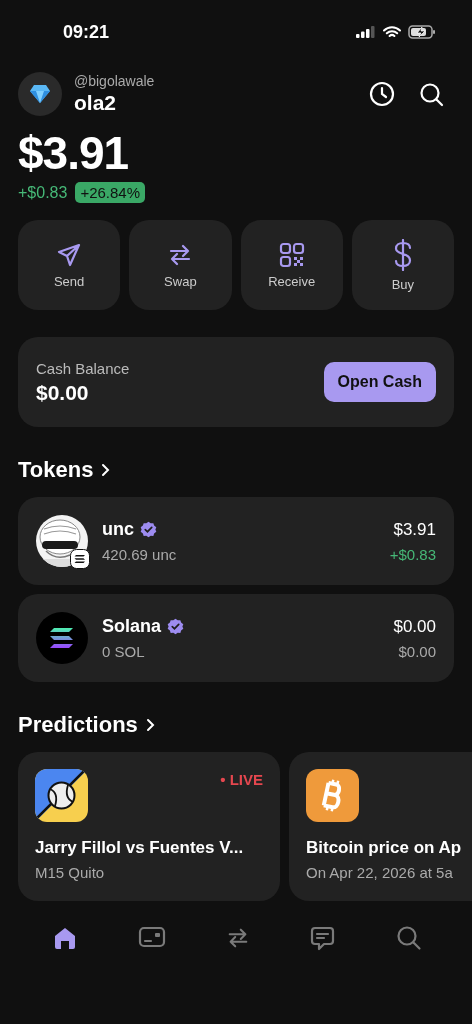  Describe the element at coordinates (65, 938) in the screenshot. I see `home-icon` at that location.